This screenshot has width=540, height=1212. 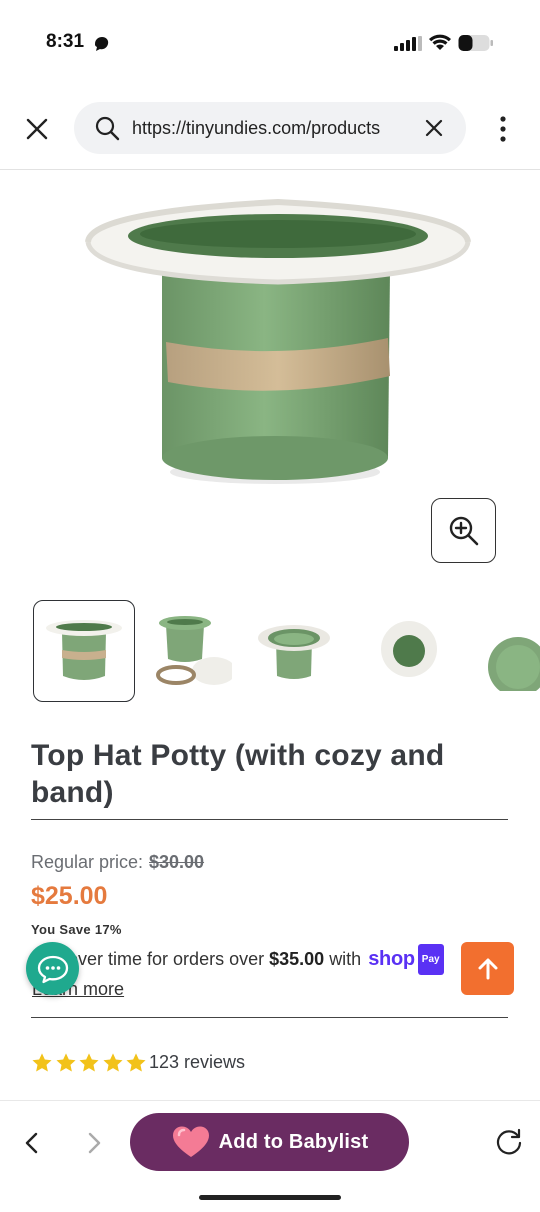 I want to click on close-icon, so click(x=37, y=129).